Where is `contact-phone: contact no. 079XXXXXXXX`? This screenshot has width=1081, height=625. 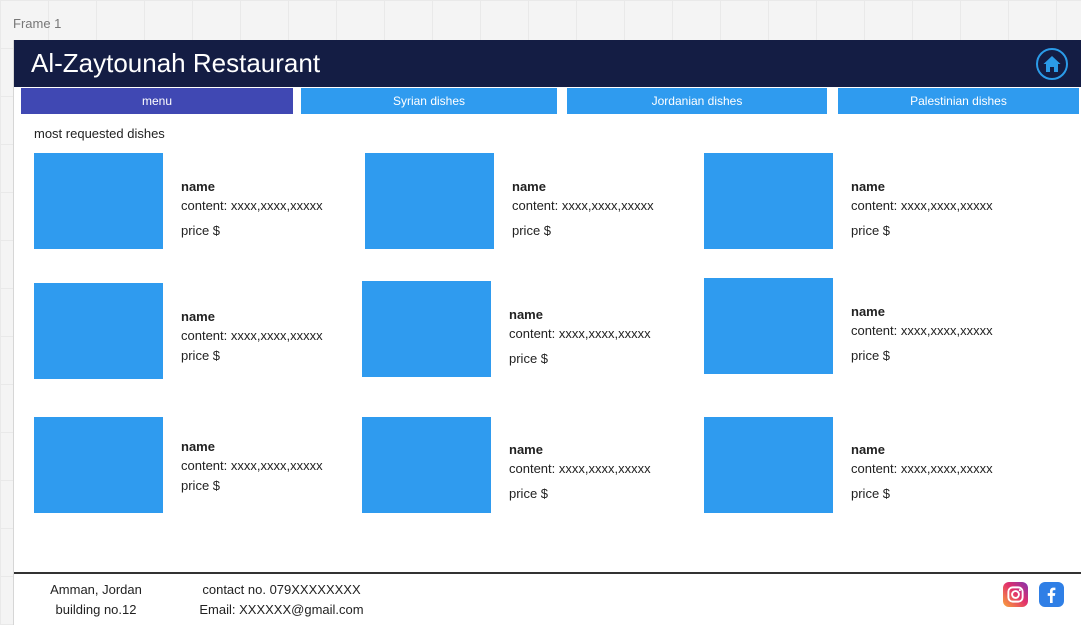
contact-phone: contact no. 079XXXXXXXX is located at coordinates (281, 589).